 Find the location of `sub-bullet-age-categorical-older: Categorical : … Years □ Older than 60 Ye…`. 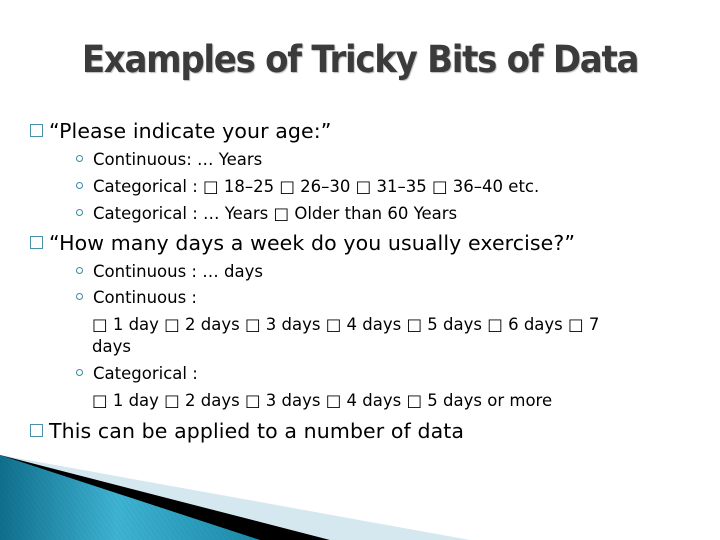

sub-bullet-age-categorical-older: Categorical : … Years □ Older than 60 Ye… is located at coordinates (266, 213).